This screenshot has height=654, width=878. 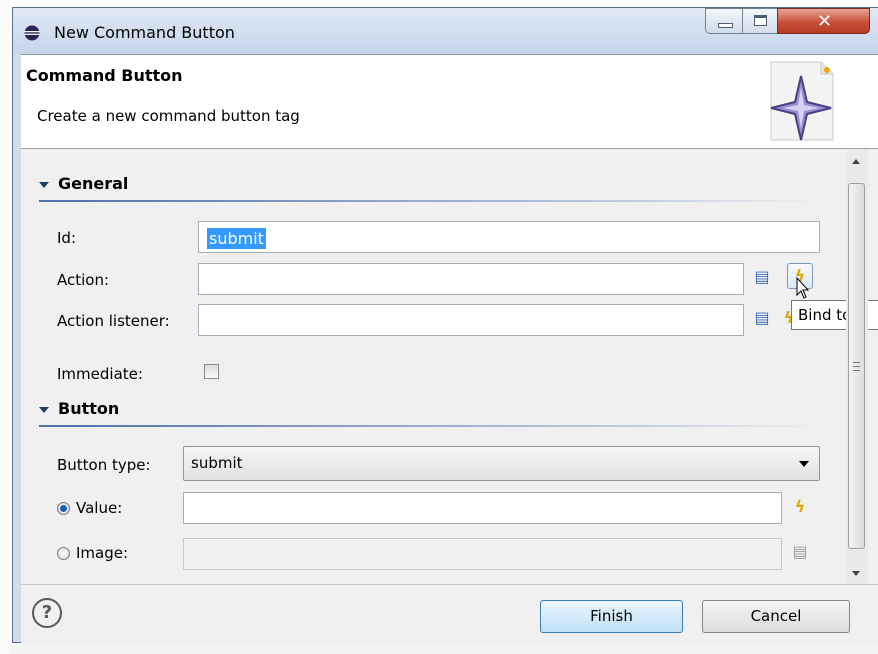 I want to click on radio-selected-dot, so click(x=63, y=508).